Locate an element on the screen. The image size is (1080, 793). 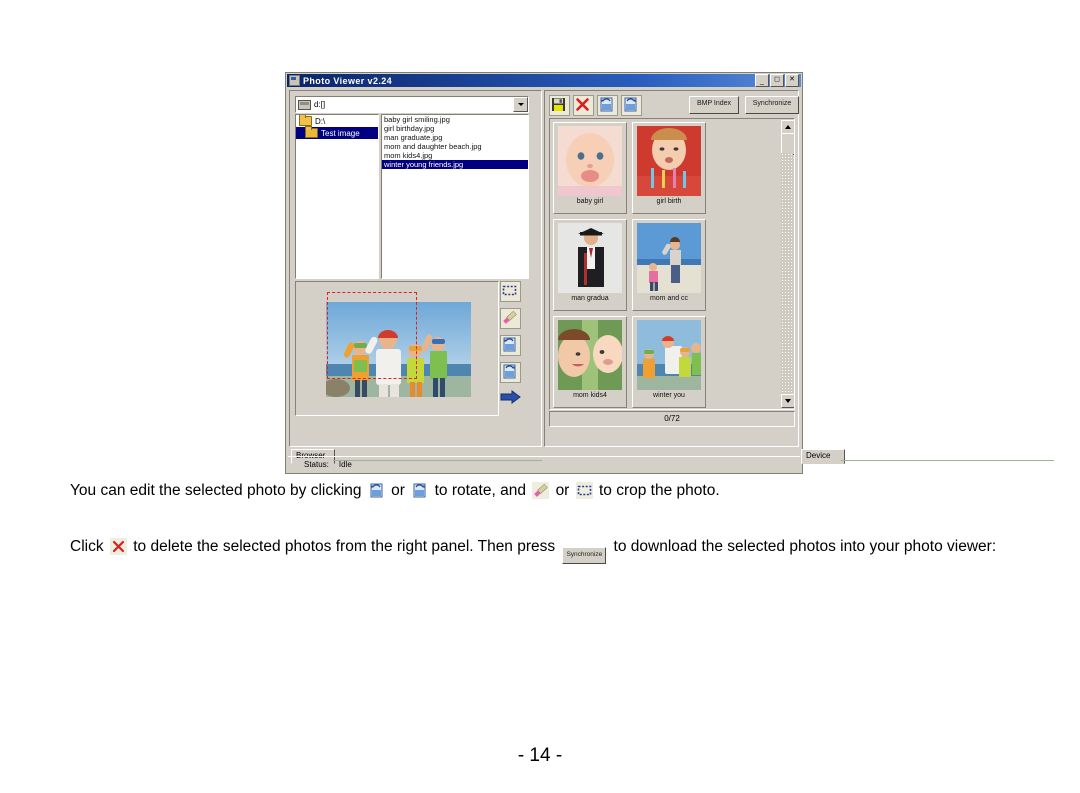
close-icon: ✕ is located at coordinates (792, 79).